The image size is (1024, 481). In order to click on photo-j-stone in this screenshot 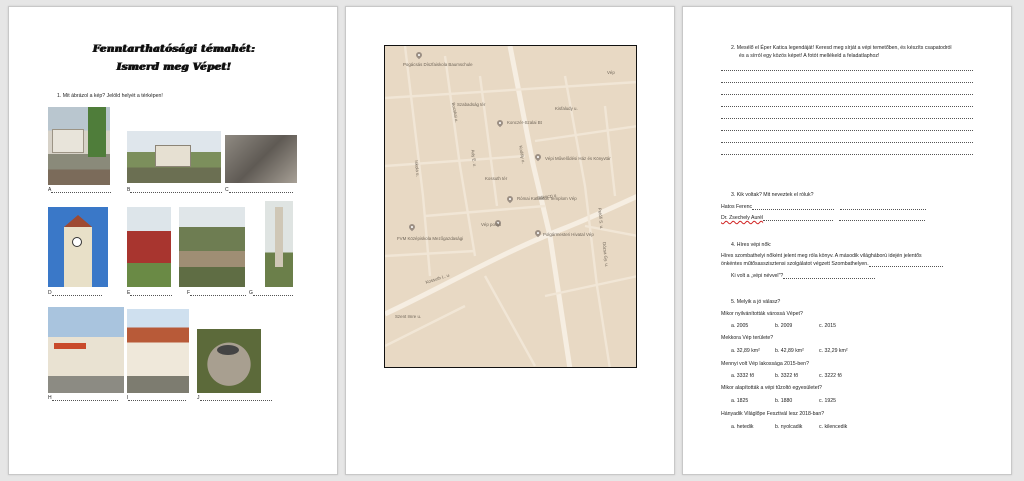, I will do `click(229, 361)`.